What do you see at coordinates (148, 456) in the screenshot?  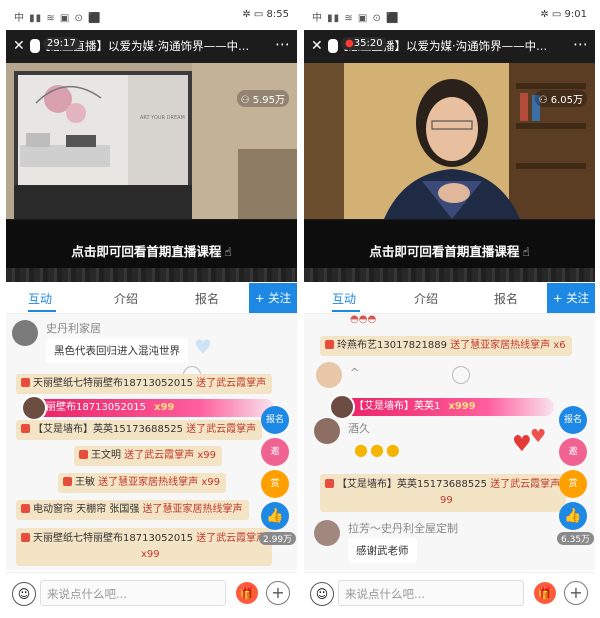 I see `gift-message: 王文明 送了武云霞掌声 x99` at bounding box center [148, 456].